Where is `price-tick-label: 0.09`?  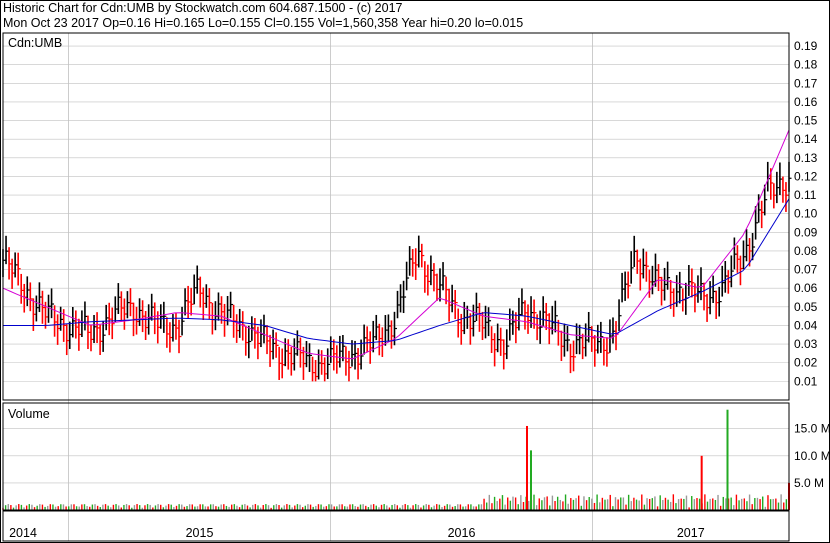 price-tick-label: 0.09 is located at coordinates (806, 232).